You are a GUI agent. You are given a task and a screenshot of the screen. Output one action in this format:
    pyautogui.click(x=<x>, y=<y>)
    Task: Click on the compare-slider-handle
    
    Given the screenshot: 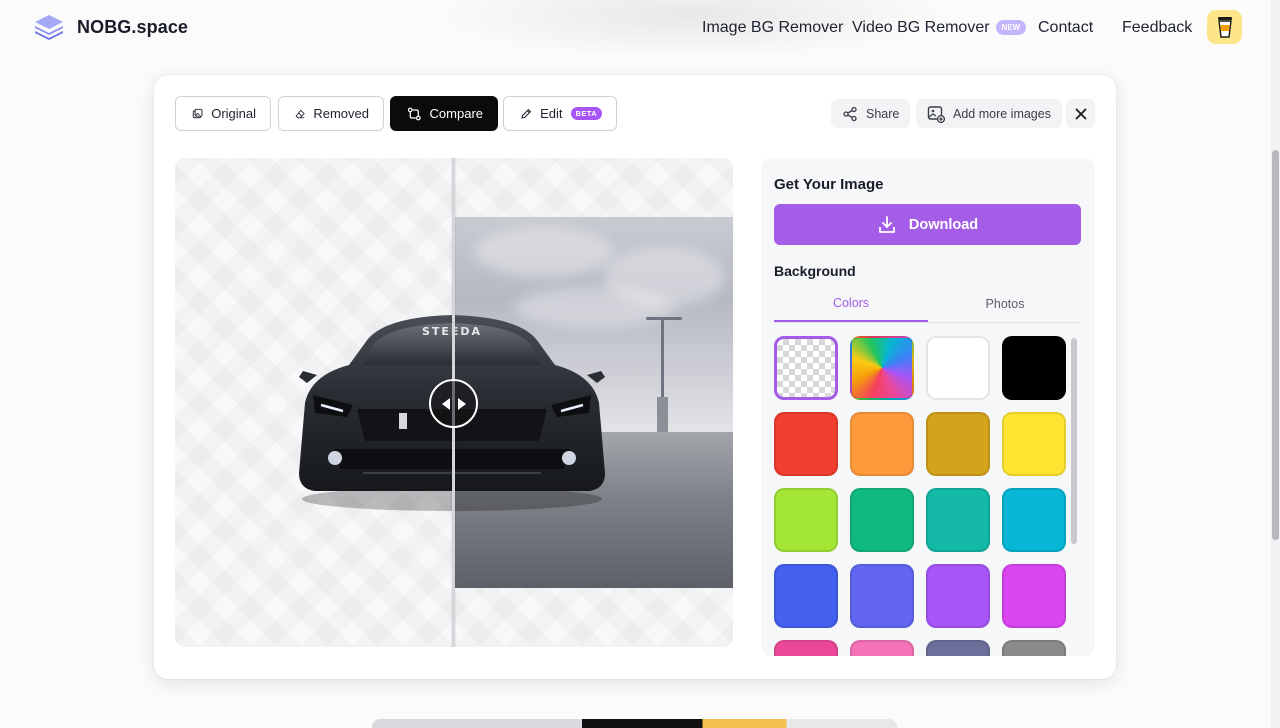 What is the action you would take?
    pyautogui.click(x=453, y=403)
    